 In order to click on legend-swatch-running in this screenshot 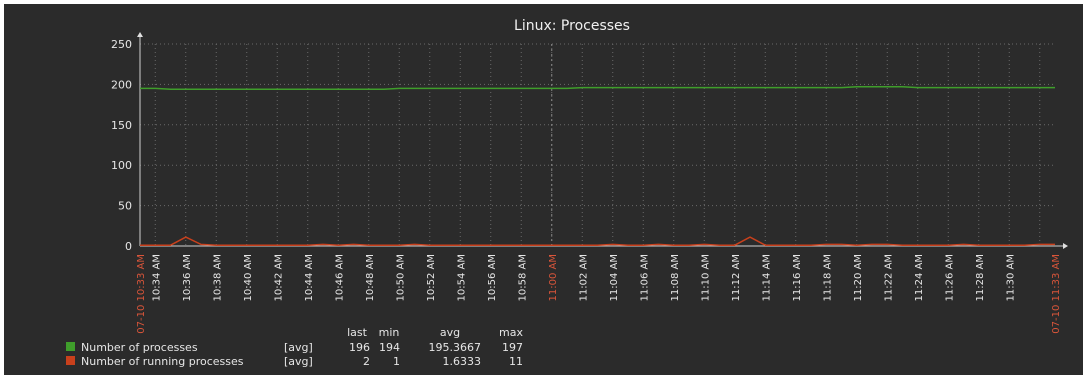, I will do `click(70, 360)`.